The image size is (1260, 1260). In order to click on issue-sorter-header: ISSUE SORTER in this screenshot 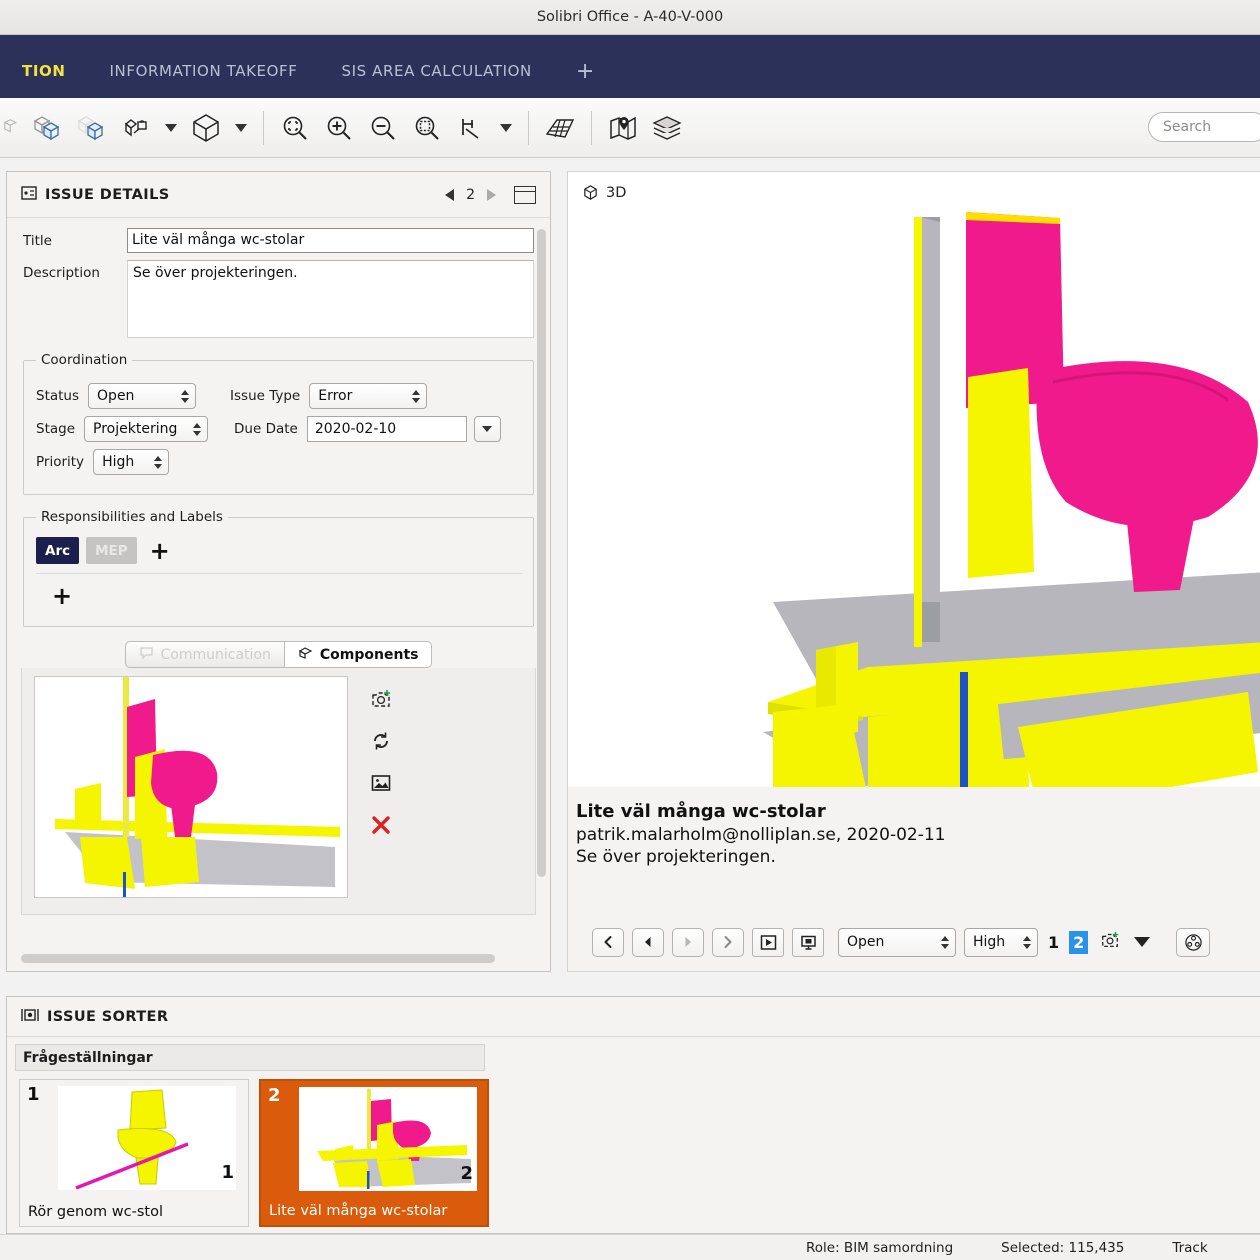, I will do `click(633, 1017)`.